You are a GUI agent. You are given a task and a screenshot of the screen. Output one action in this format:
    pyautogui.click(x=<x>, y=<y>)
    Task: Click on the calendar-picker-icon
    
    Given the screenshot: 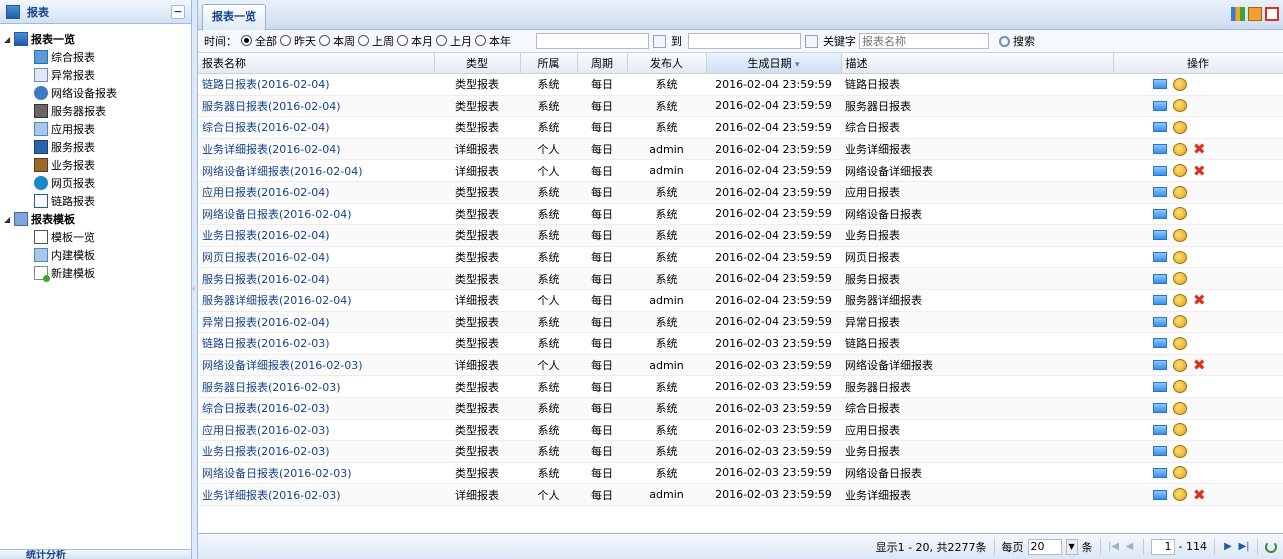 What is the action you would take?
    pyautogui.click(x=811, y=41)
    